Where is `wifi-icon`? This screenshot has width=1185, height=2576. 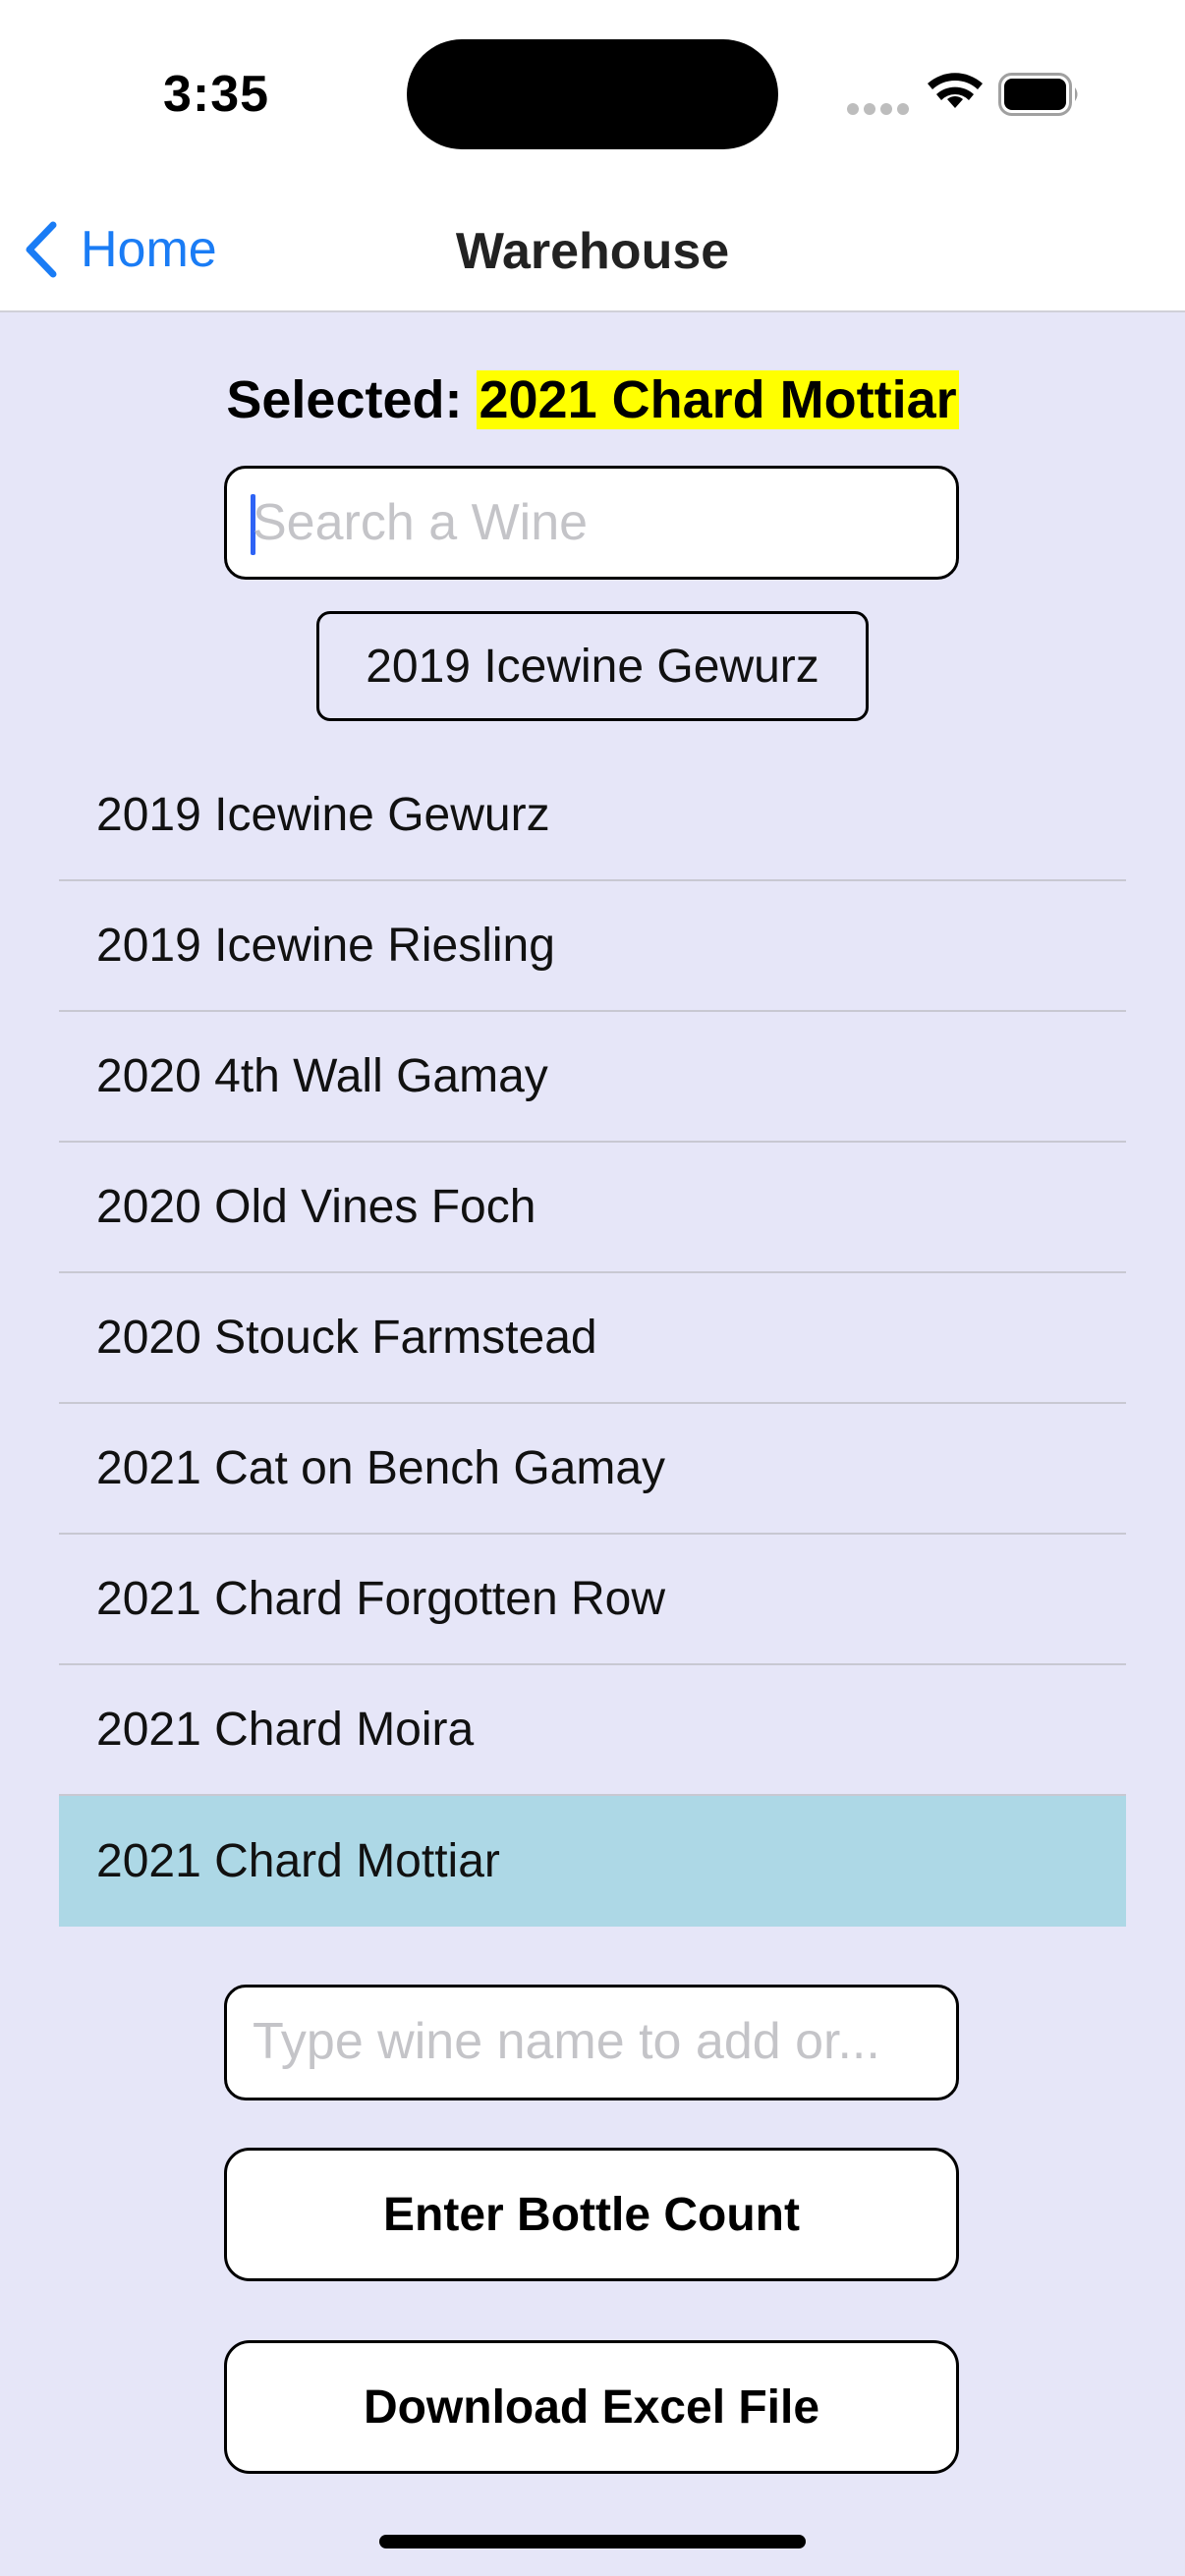 wifi-icon is located at coordinates (956, 94).